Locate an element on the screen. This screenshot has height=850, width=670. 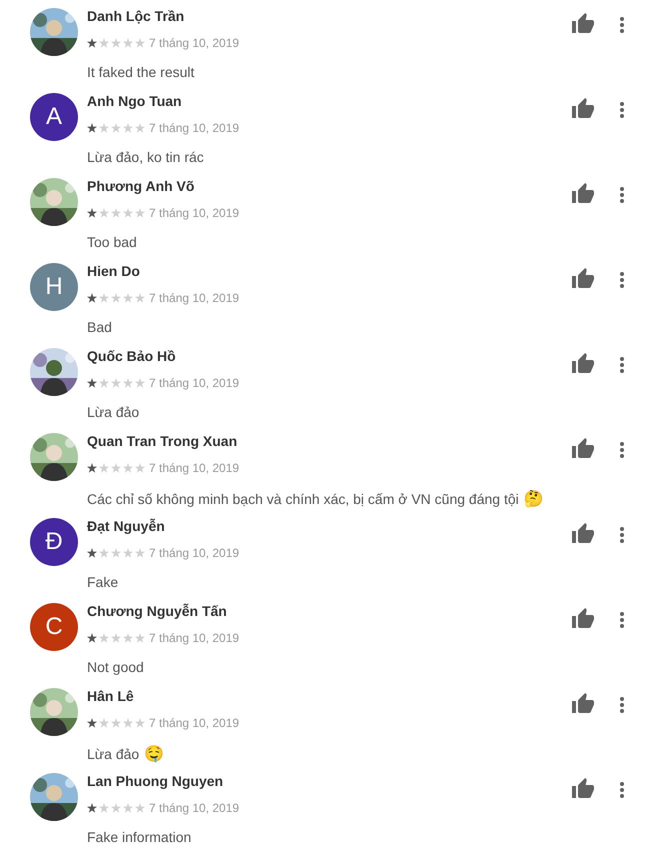
reviewer-name: Anh Ngo Tuan is located at coordinates (134, 101).